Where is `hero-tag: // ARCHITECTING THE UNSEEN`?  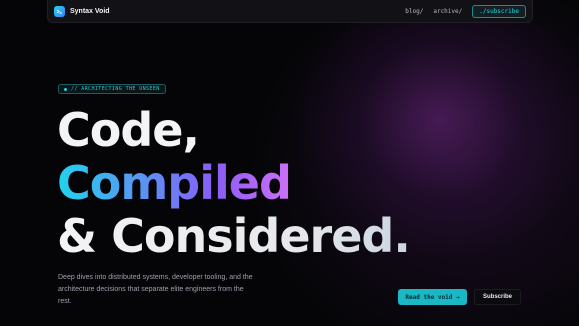
hero-tag: // ARCHITECTING THE UNSEEN is located at coordinates (112, 89).